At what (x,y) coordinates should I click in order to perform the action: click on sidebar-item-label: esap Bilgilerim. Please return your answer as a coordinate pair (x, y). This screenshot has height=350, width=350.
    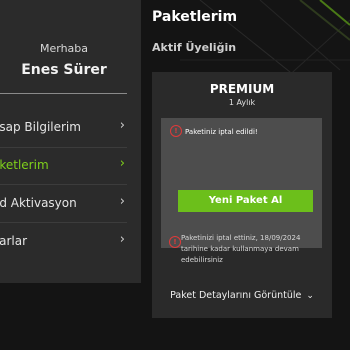
    Looking at the image, I should click on (40, 127).